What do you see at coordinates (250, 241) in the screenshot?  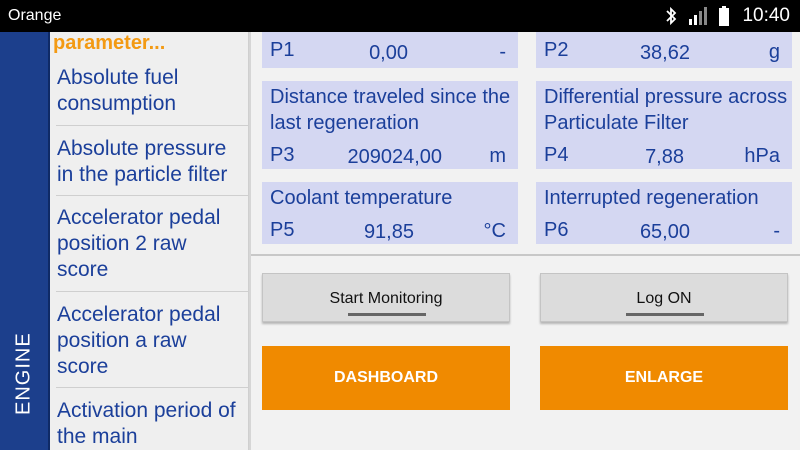 I see `panel-divider` at bounding box center [250, 241].